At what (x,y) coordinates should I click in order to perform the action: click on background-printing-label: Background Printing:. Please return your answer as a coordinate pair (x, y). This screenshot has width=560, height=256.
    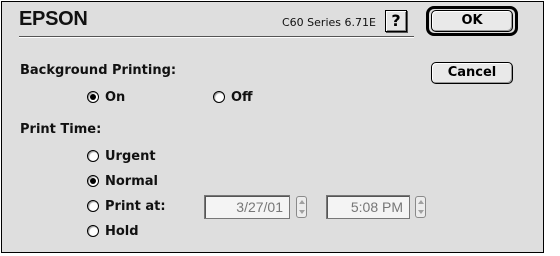
    Looking at the image, I should click on (98, 70).